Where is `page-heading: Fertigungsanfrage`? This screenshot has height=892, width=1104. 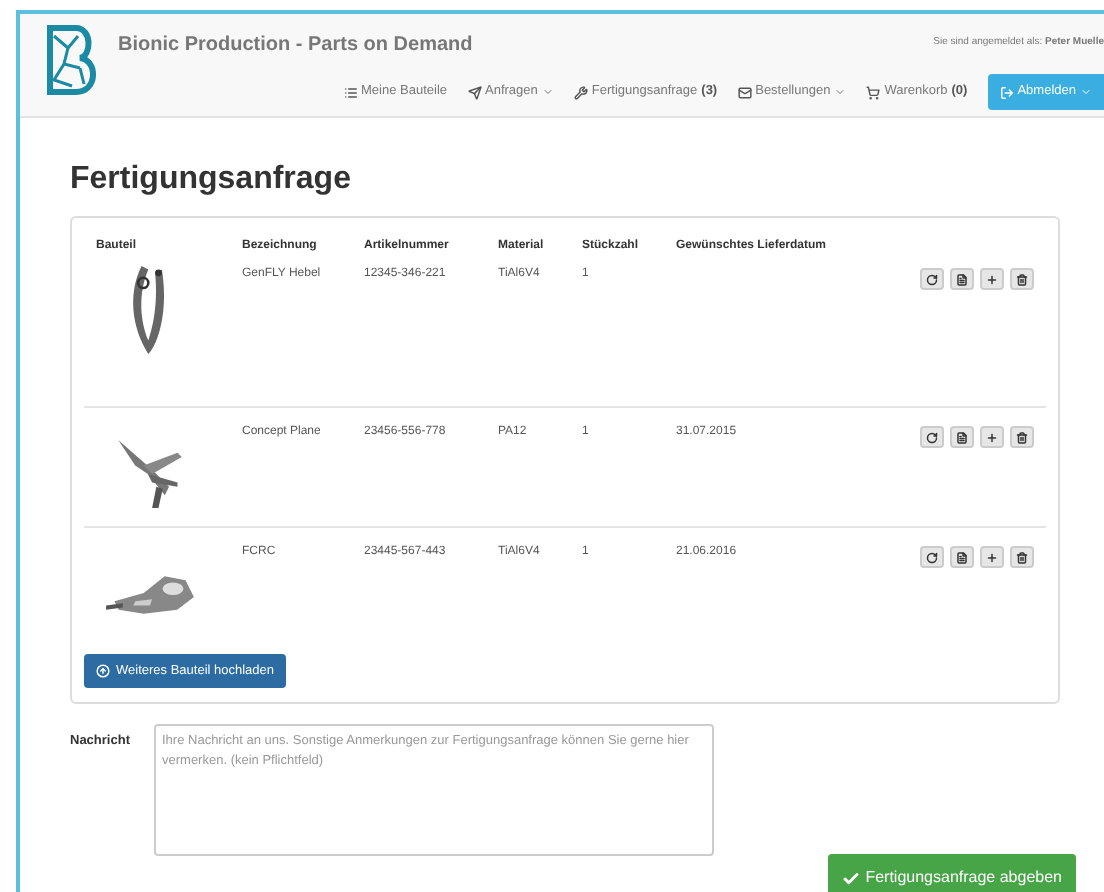
page-heading: Fertigungsanfrage is located at coordinates (211, 180).